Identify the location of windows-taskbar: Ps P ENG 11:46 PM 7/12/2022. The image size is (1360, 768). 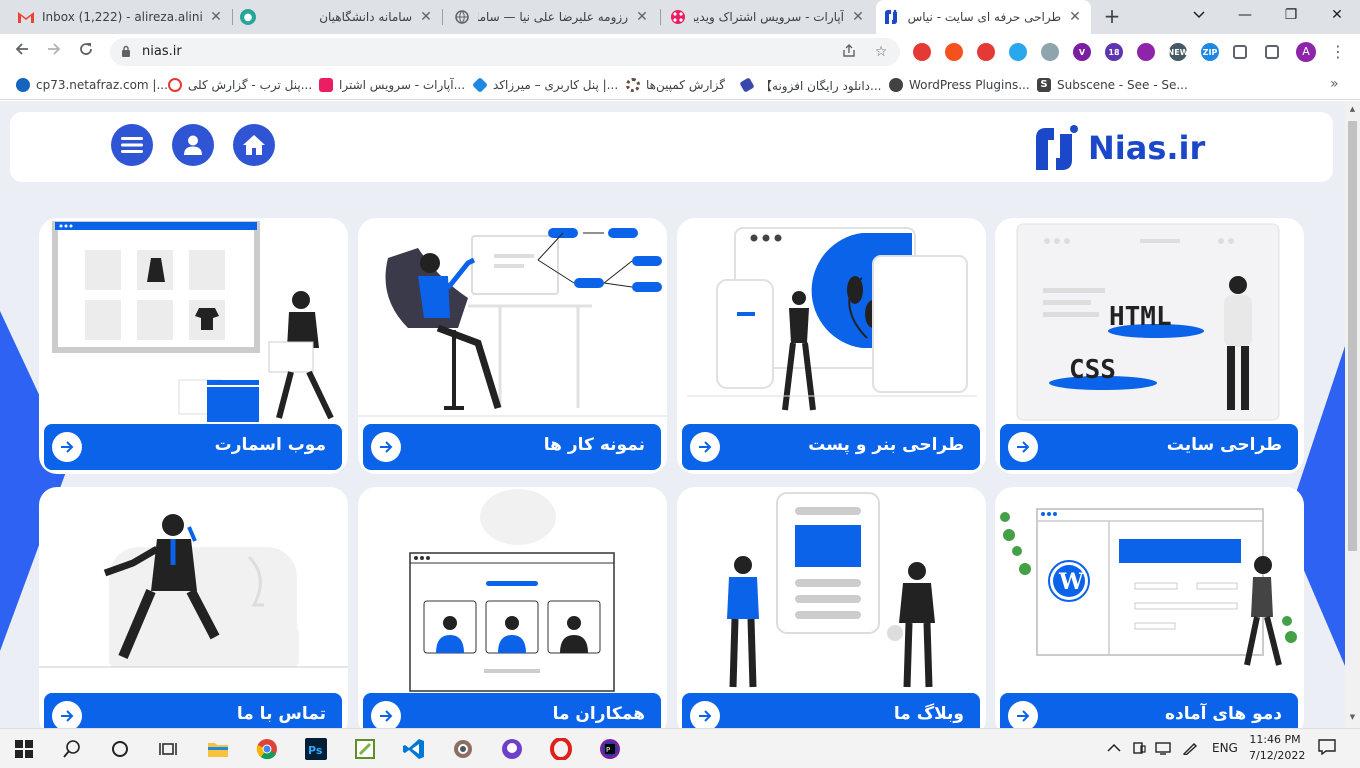
(680, 748).